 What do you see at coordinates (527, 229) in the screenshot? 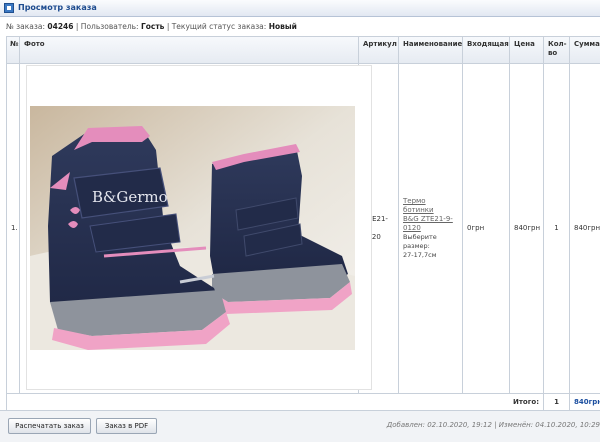
I see `row-price: 840грн` at bounding box center [527, 229].